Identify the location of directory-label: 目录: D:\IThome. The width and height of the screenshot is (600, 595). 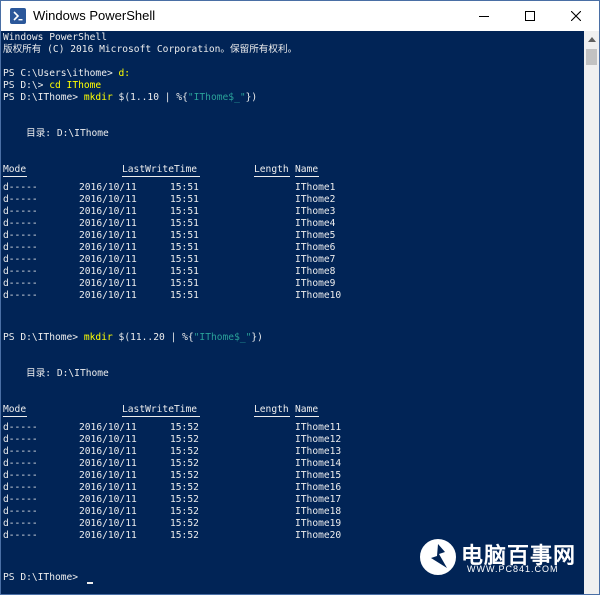
(56, 133).